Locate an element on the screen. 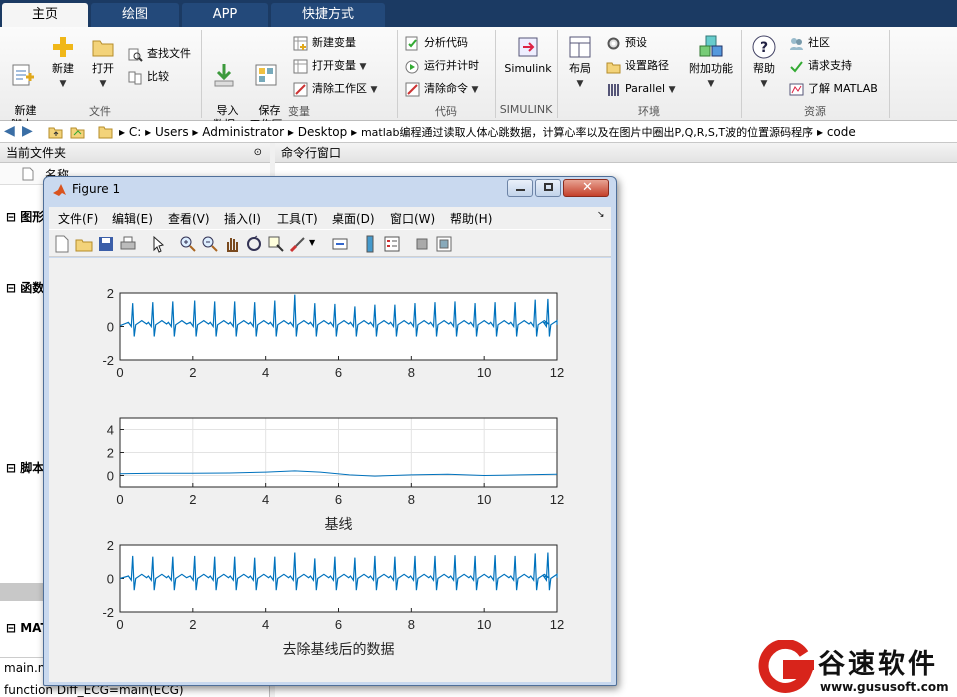 This screenshot has height=697, width=957. close-button: ✕ is located at coordinates (586, 188).